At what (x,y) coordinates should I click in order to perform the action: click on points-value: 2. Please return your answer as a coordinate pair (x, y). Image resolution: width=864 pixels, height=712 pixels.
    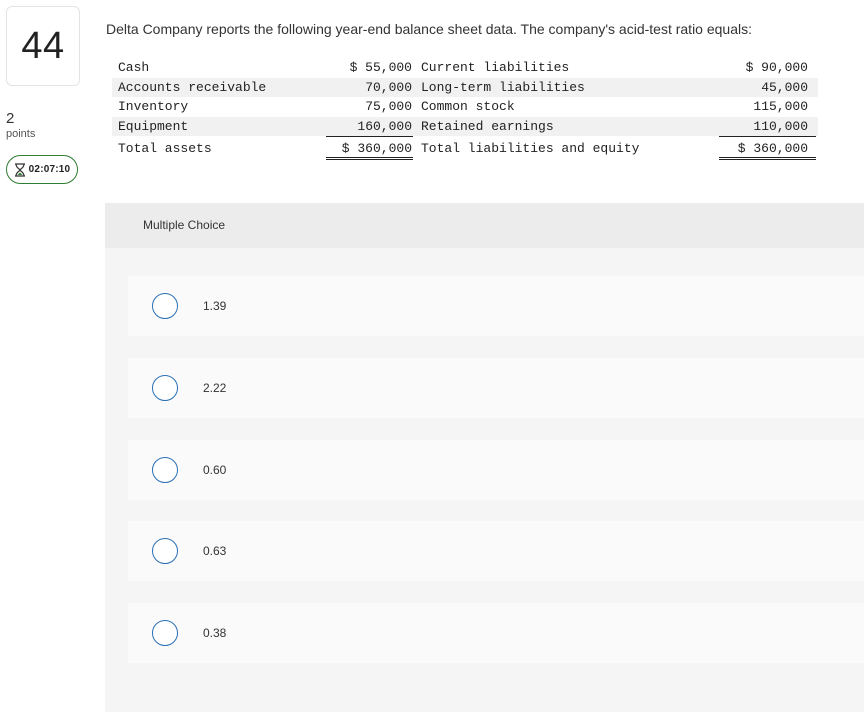
    Looking at the image, I should click on (10, 118).